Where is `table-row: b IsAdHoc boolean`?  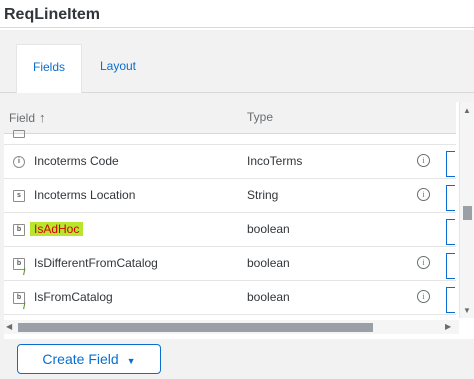 table-row: b IsAdHoc boolean is located at coordinates (230, 230).